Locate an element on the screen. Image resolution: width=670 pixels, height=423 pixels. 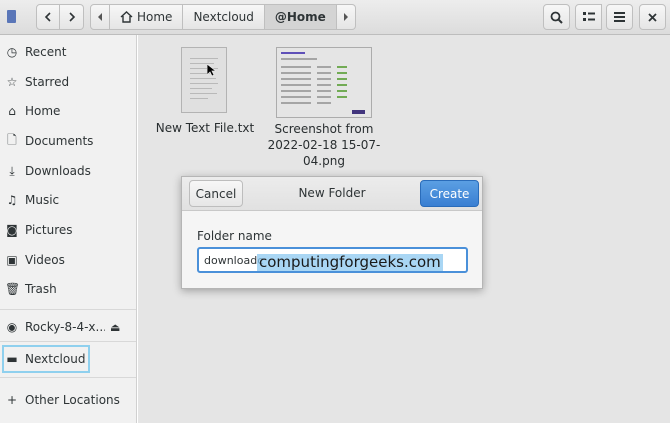
sidebar-item-documents: 🗋 Documents is located at coordinates (68, 141).